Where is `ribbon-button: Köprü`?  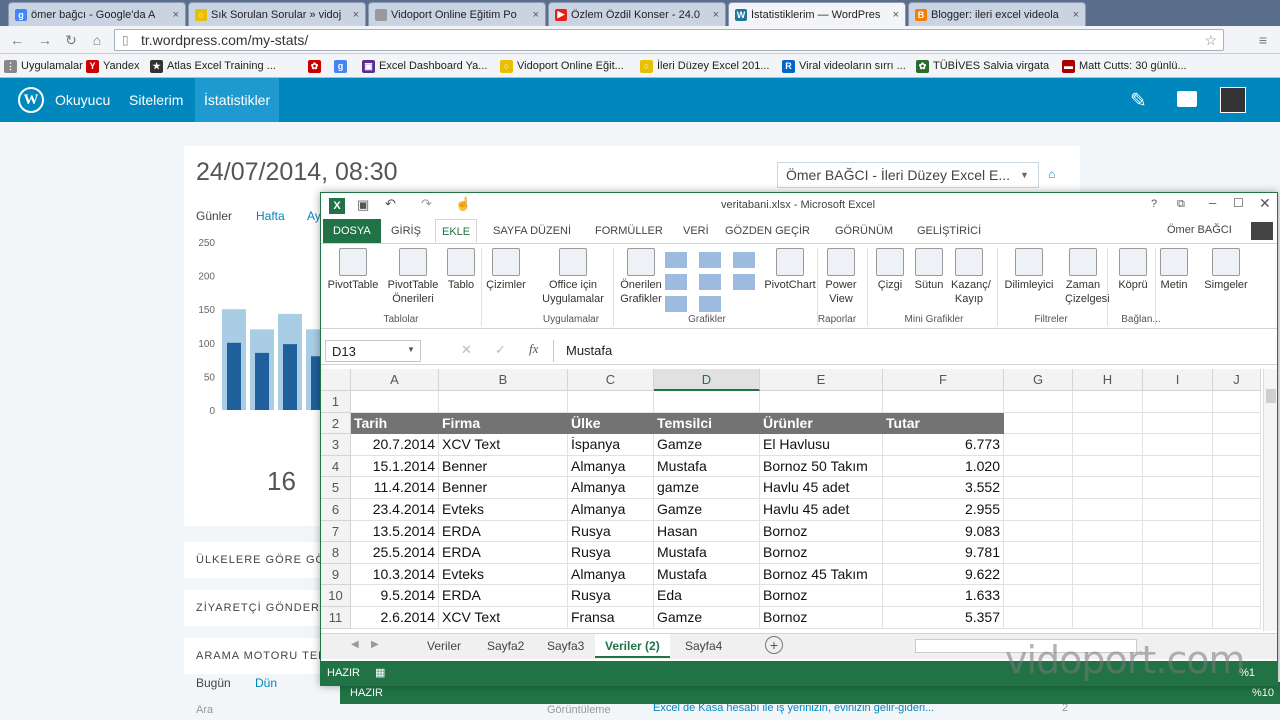 ribbon-button: Köprü is located at coordinates (1133, 270).